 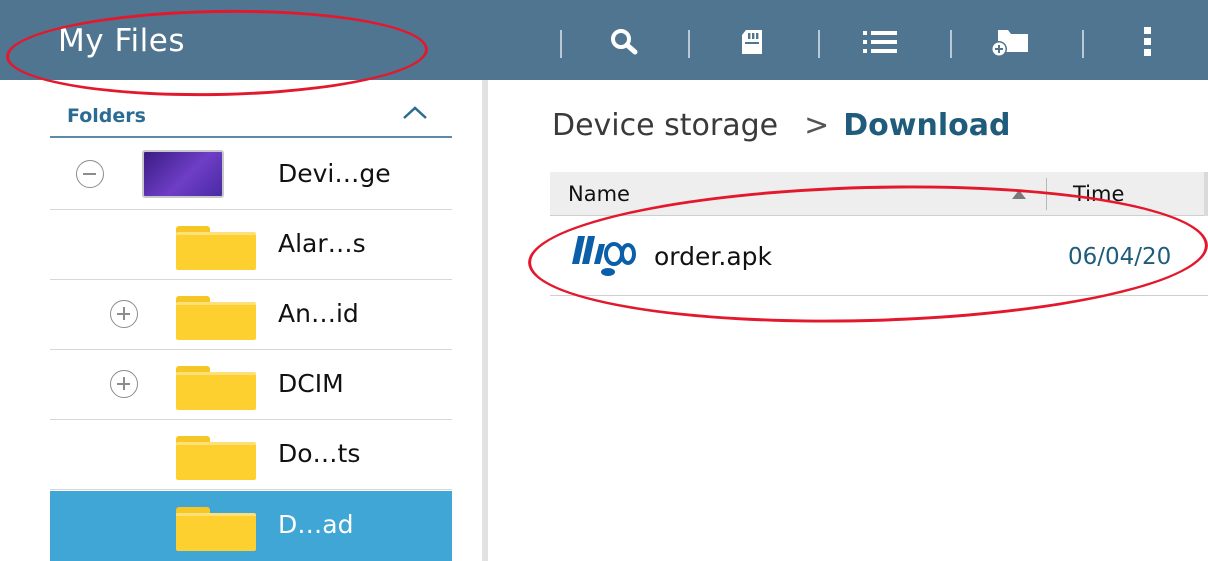 I want to click on search-button, so click(x=624, y=42).